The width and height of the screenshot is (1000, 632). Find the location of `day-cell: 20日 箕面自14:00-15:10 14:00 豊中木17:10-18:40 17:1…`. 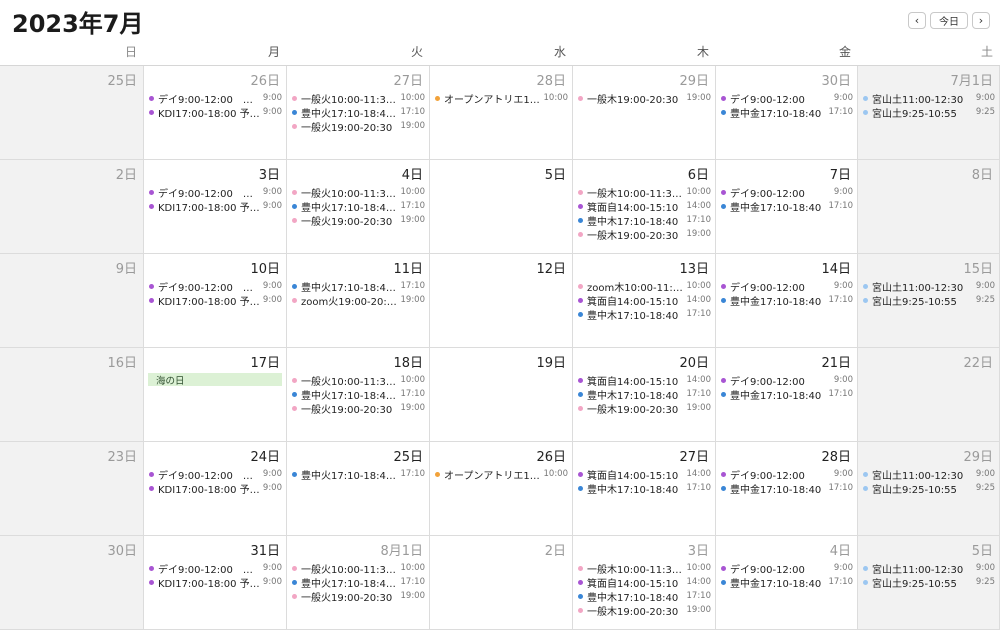

day-cell: 20日 箕面自14:00-15:10 14:00 豊中木17:10-18:40 17:1… is located at coordinates (644, 395).